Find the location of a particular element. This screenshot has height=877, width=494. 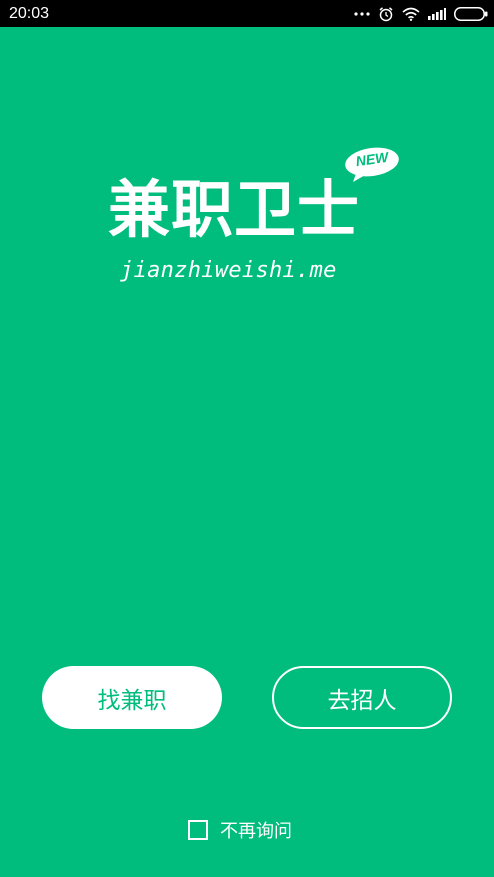

dont-ask-again-label: 不再询问 is located at coordinates (256, 831).